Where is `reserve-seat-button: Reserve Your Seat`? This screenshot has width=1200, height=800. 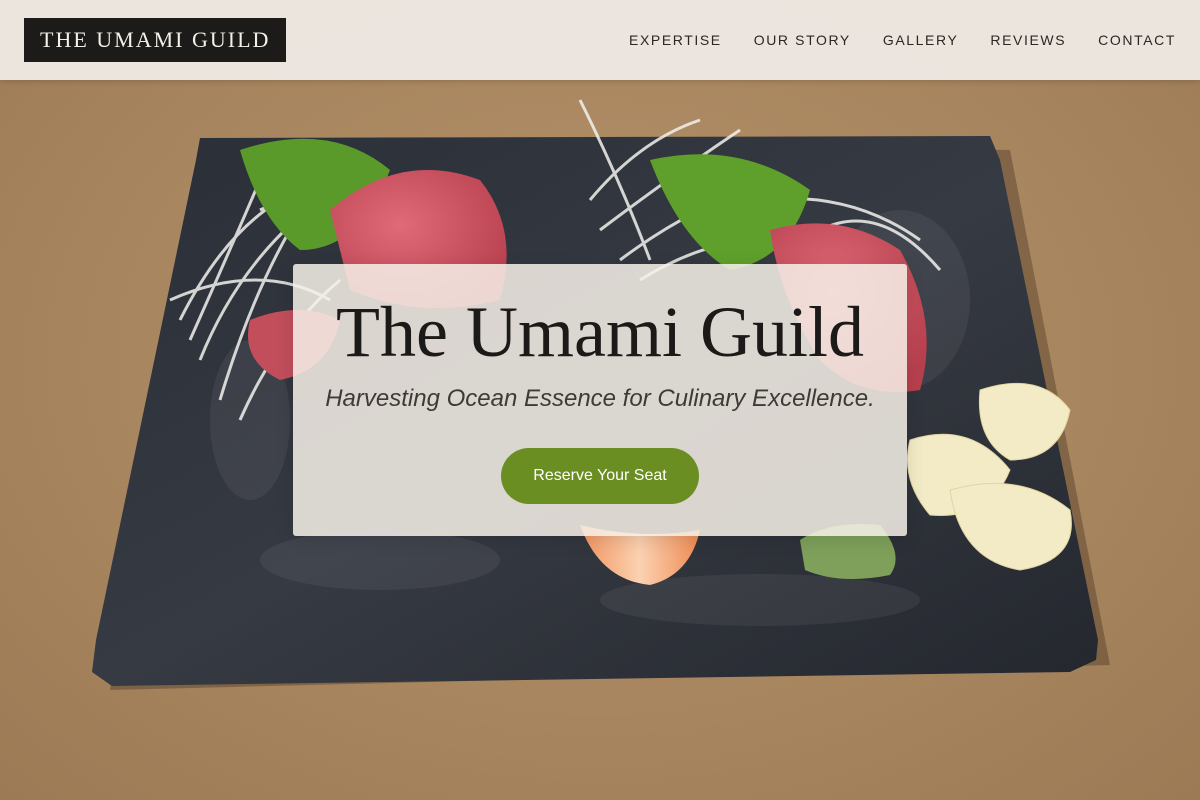
reserve-seat-button: Reserve Your Seat is located at coordinates (600, 476).